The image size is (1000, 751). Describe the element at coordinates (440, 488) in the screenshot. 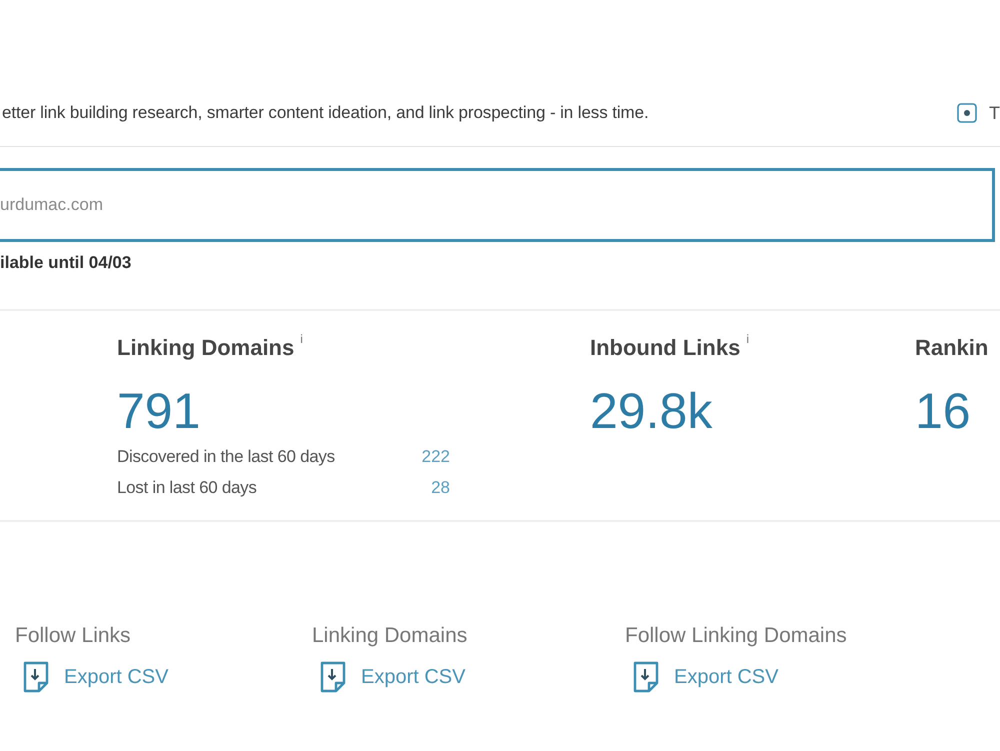

I see `detail-value: 28` at that location.